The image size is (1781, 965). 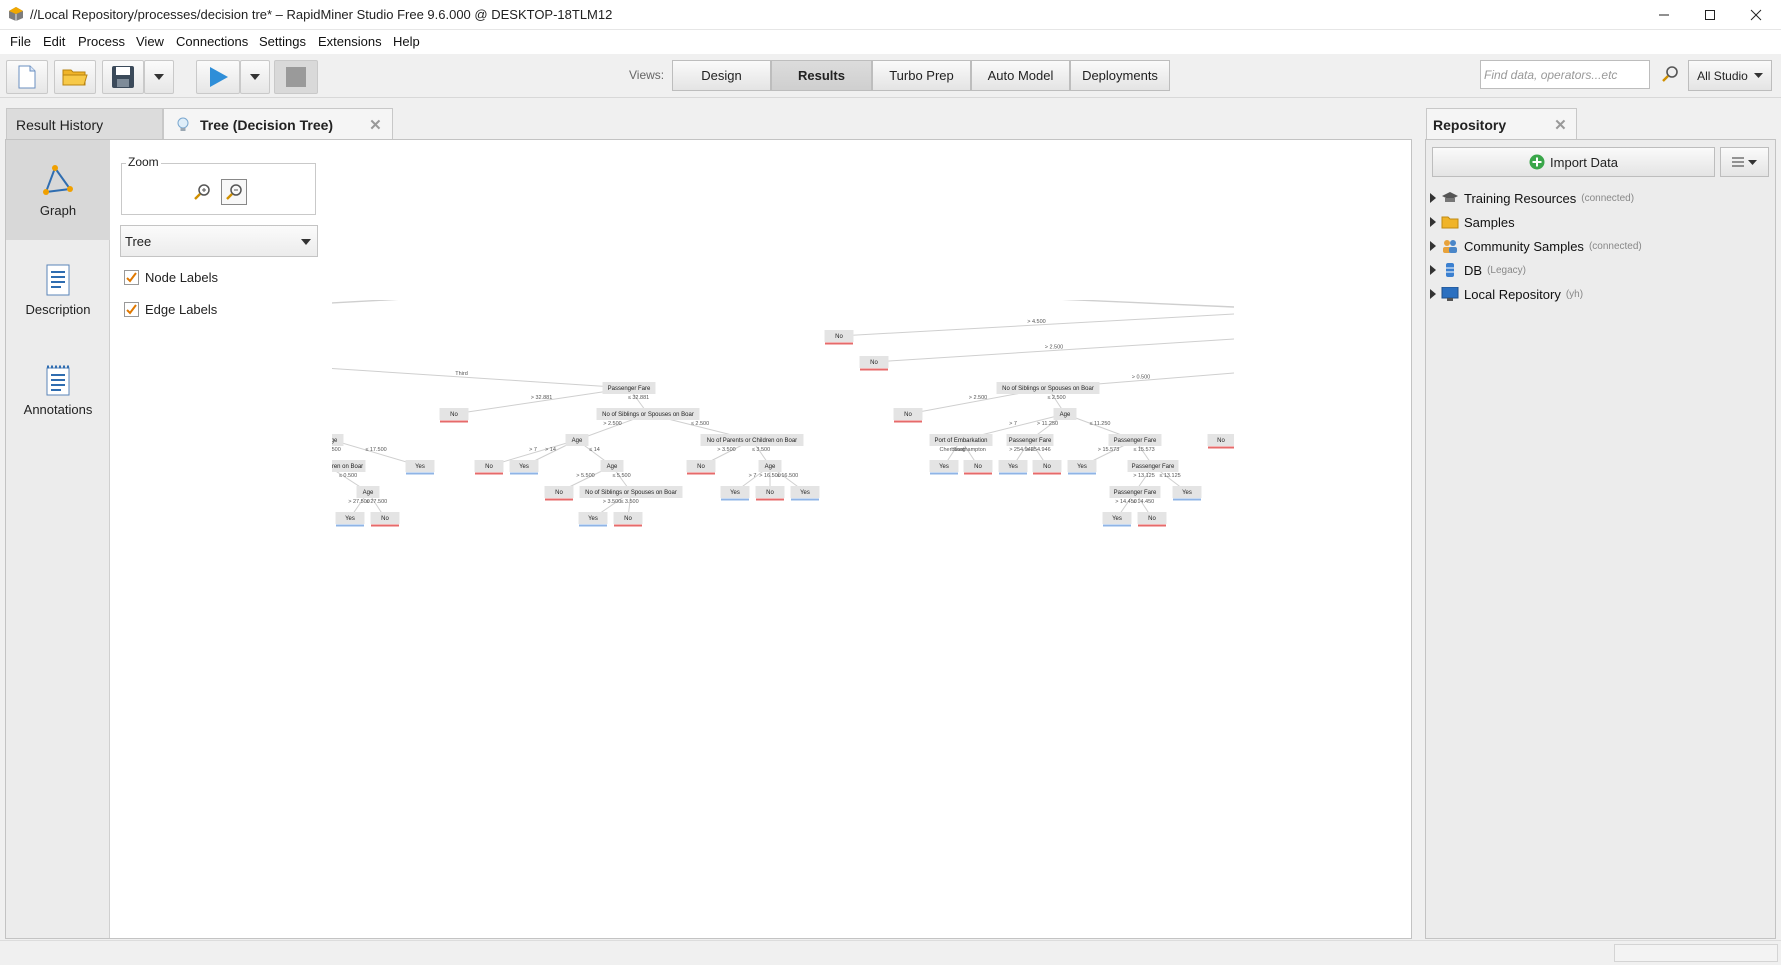 What do you see at coordinates (1144, 476) in the screenshot?
I see `tree-edge-label: > 13.125` at bounding box center [1144, 476].